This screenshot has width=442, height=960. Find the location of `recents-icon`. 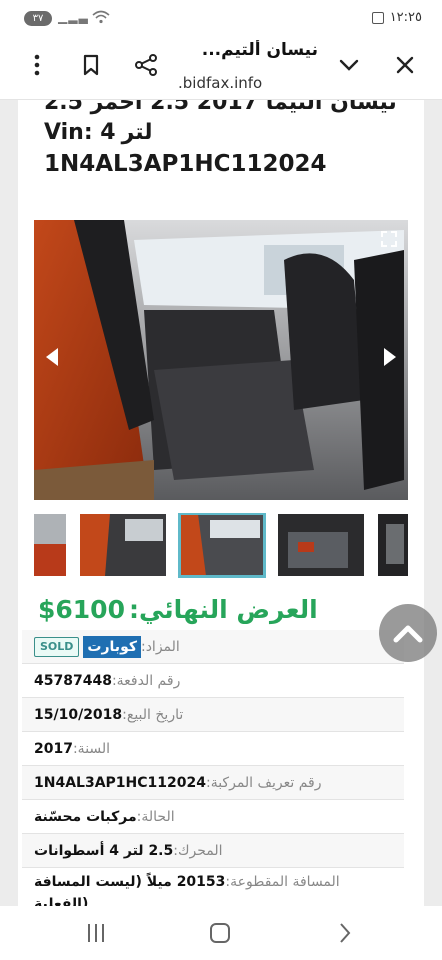

recents-icon is located at coordinates (96, 933).